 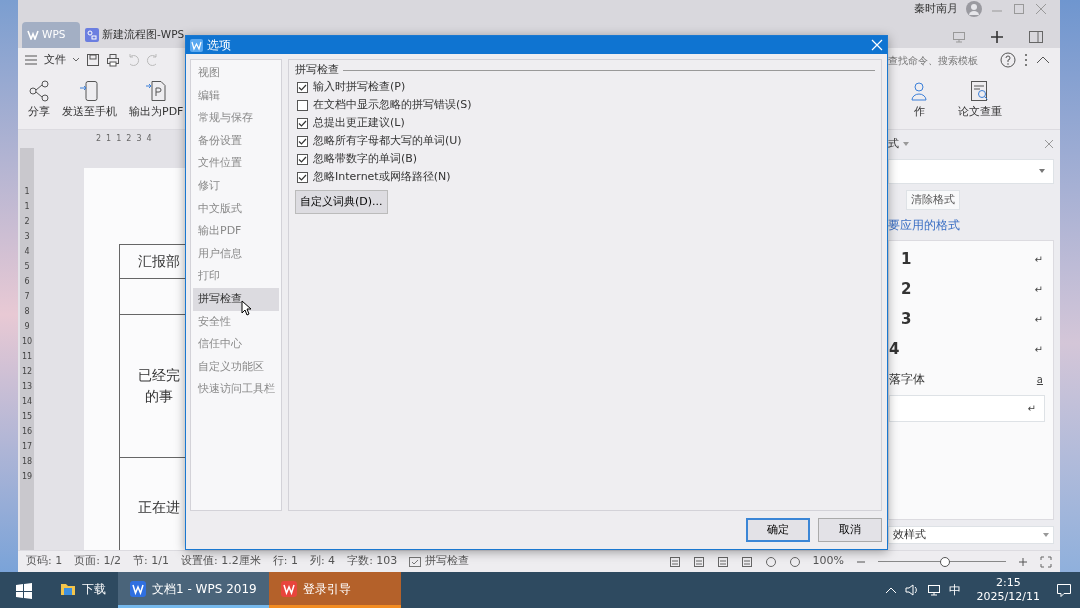 I want to click on close-icon, so click(x=1049, y=144).